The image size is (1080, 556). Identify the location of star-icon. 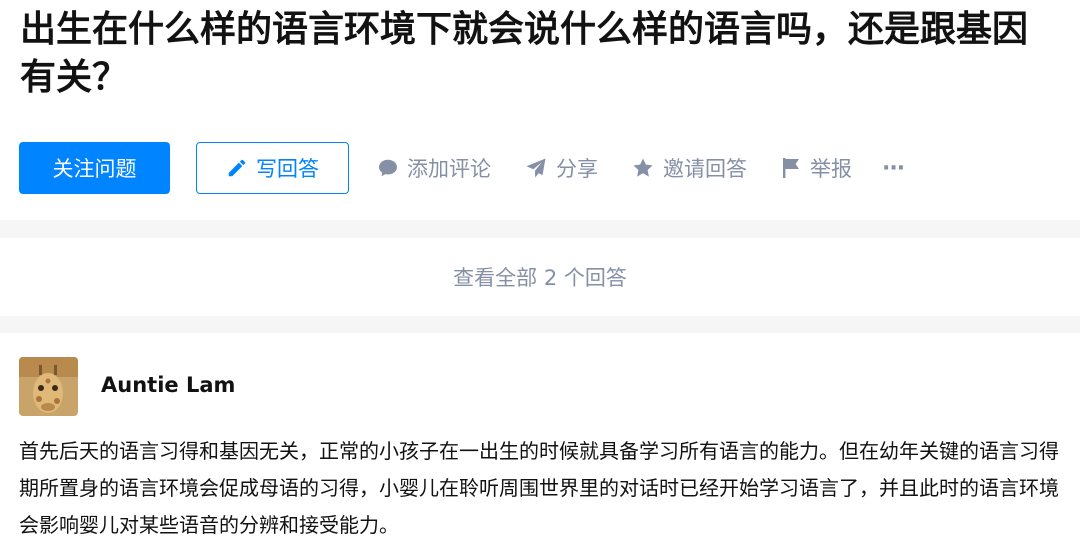
(643, 168).